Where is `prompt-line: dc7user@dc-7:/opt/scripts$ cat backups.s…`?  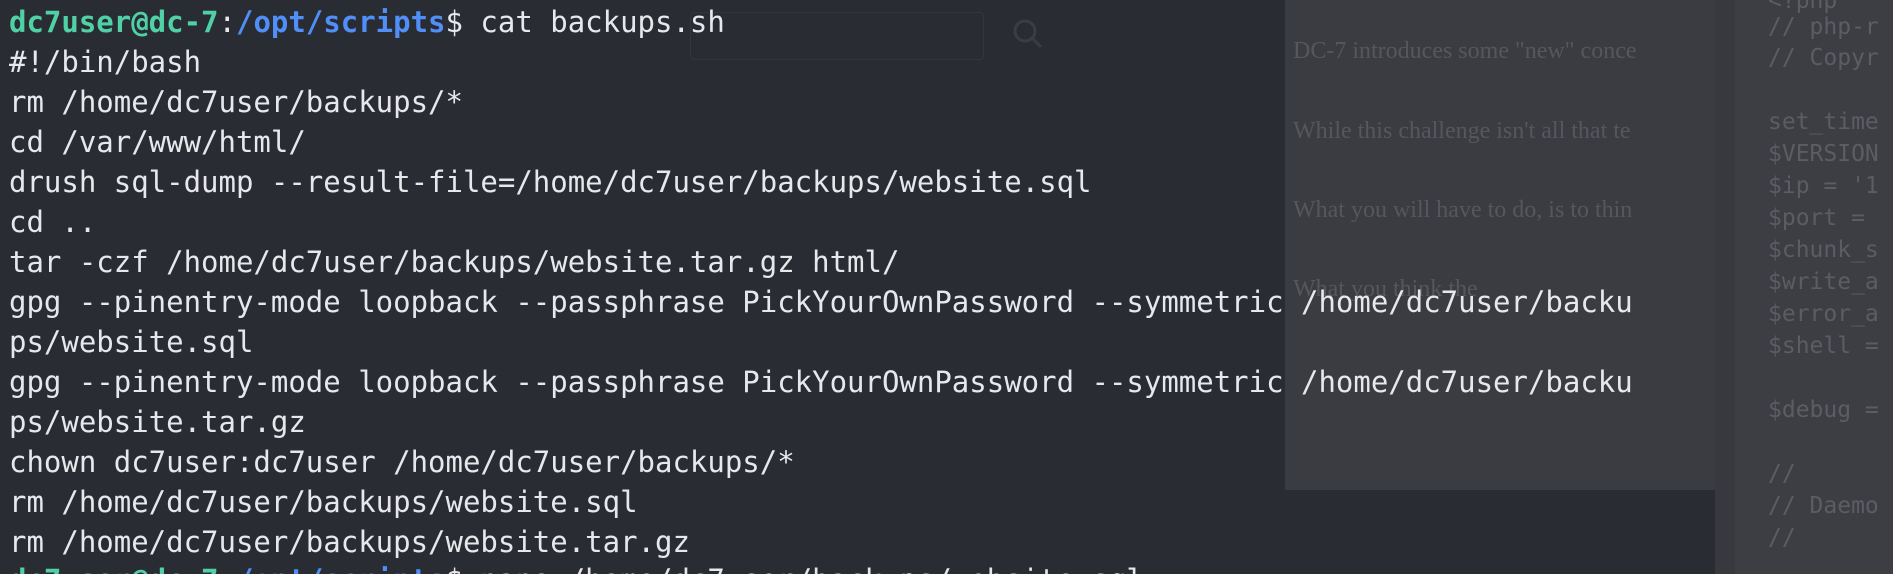 prompt-line: dc7user@dc-7:/opt/scripts$ cat backups.s… is located at coordinates (367, 22).